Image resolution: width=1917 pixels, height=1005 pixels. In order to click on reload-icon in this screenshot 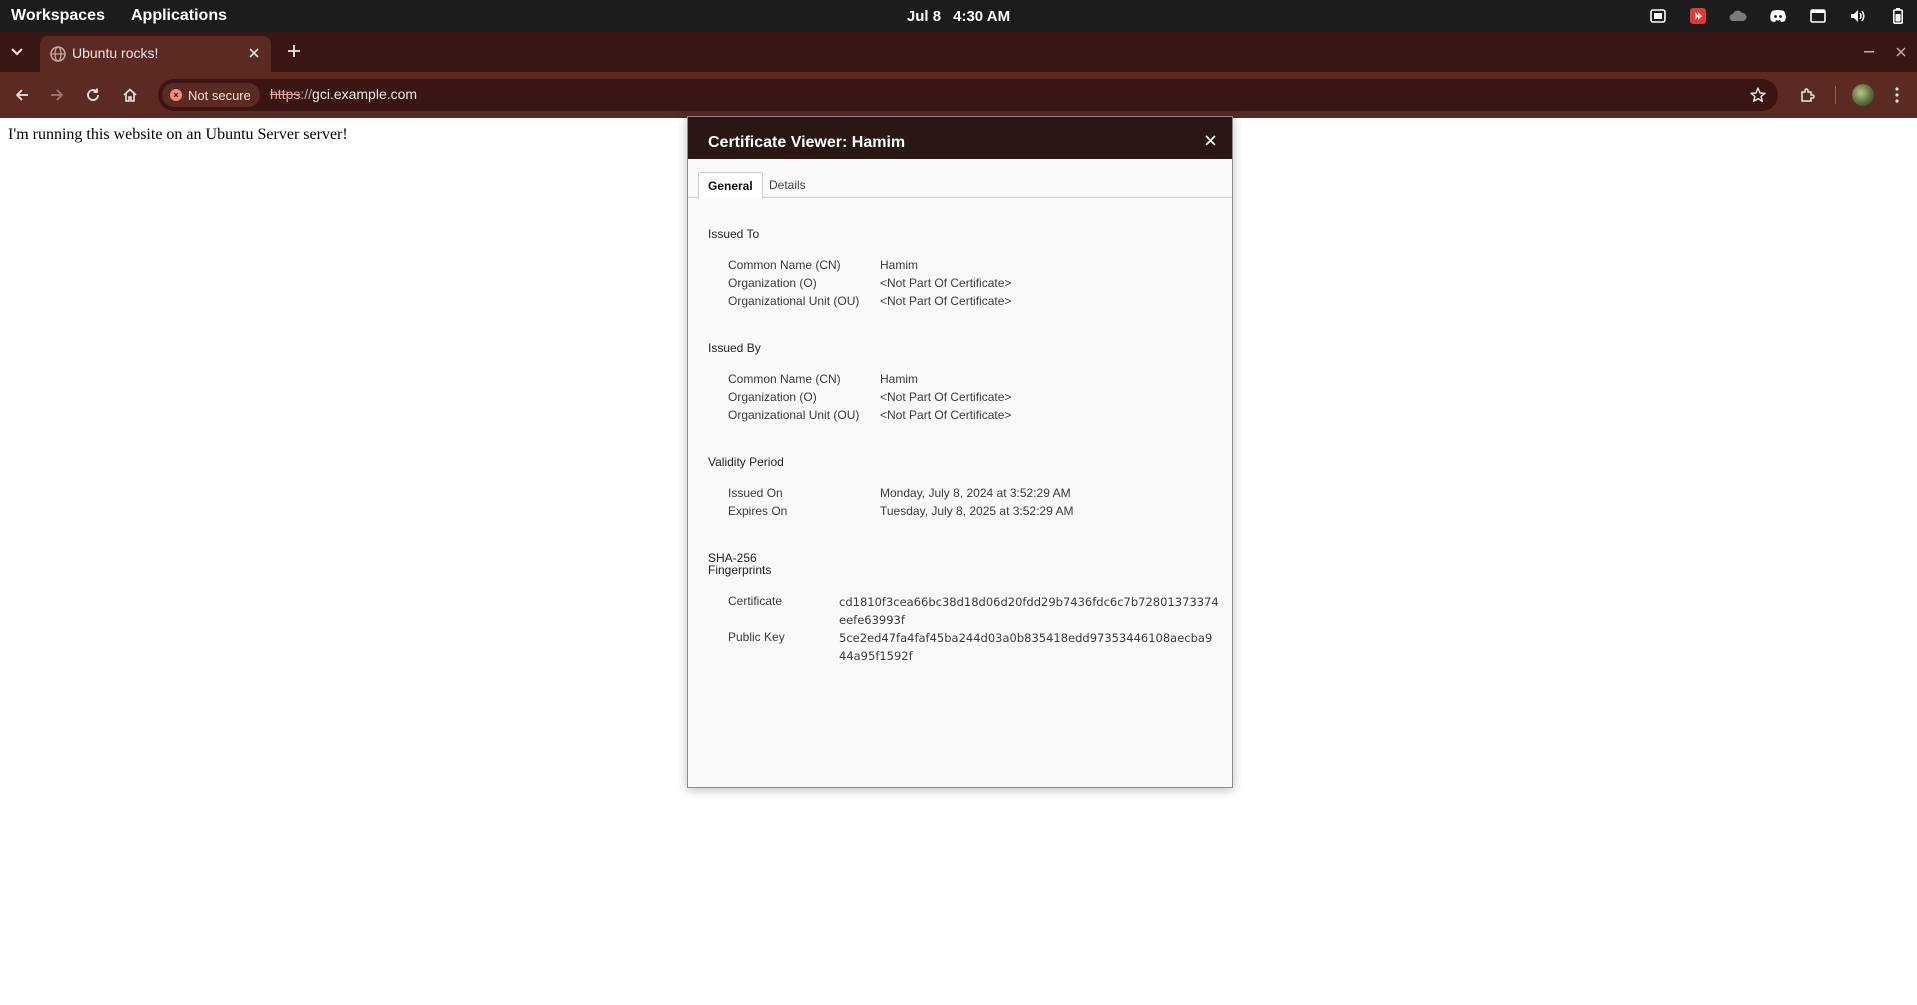, I will do `click(93, 95)`.